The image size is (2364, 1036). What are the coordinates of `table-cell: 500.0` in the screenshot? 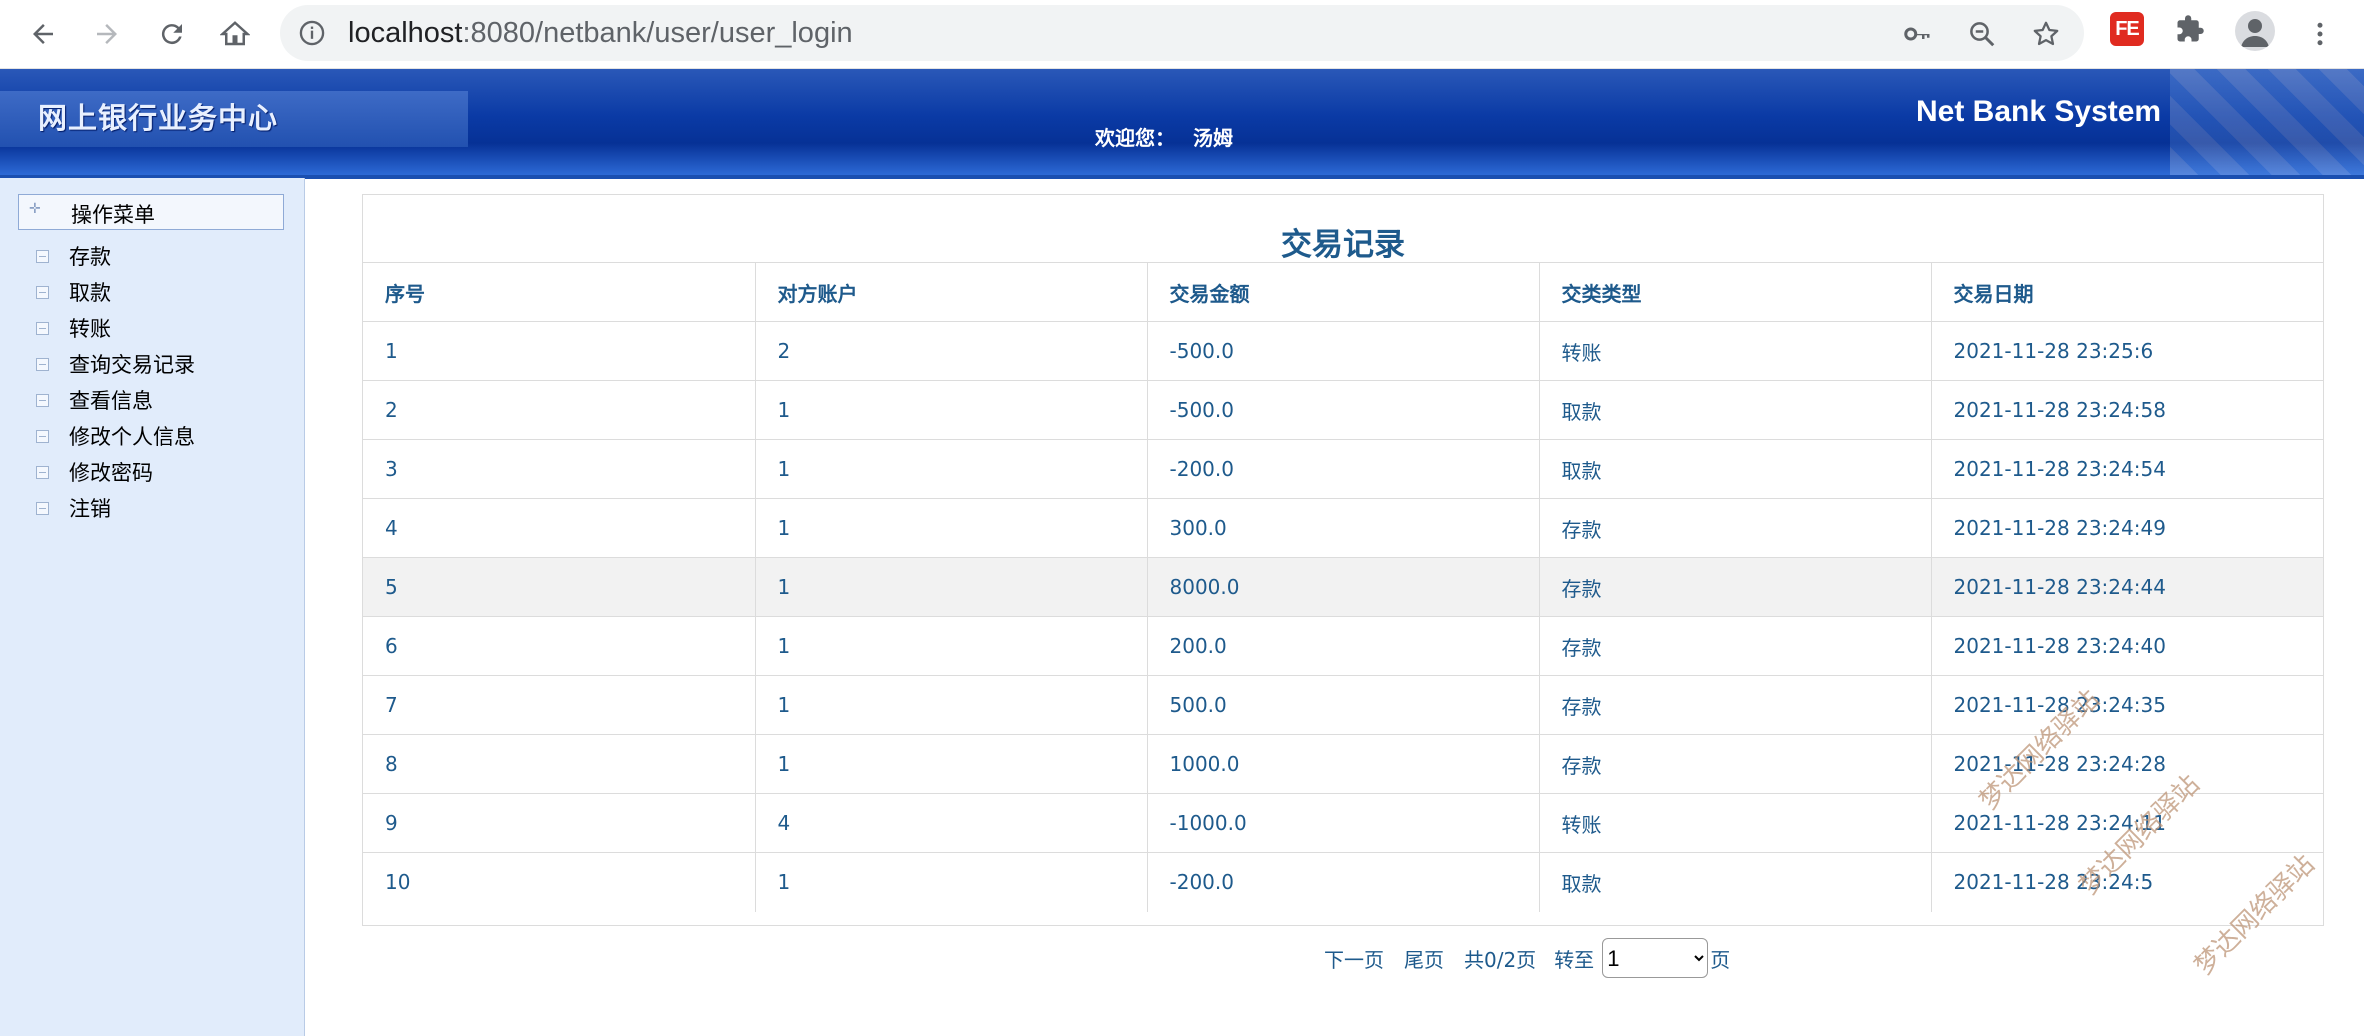 It's located at (1343, 705).